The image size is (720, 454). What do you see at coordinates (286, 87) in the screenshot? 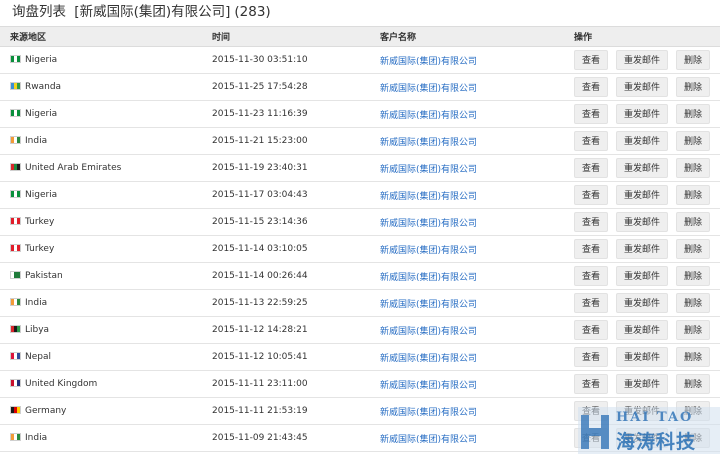
I see `time-cell: 2015-11-25 17:54:28` at bounding box center [286, 87].